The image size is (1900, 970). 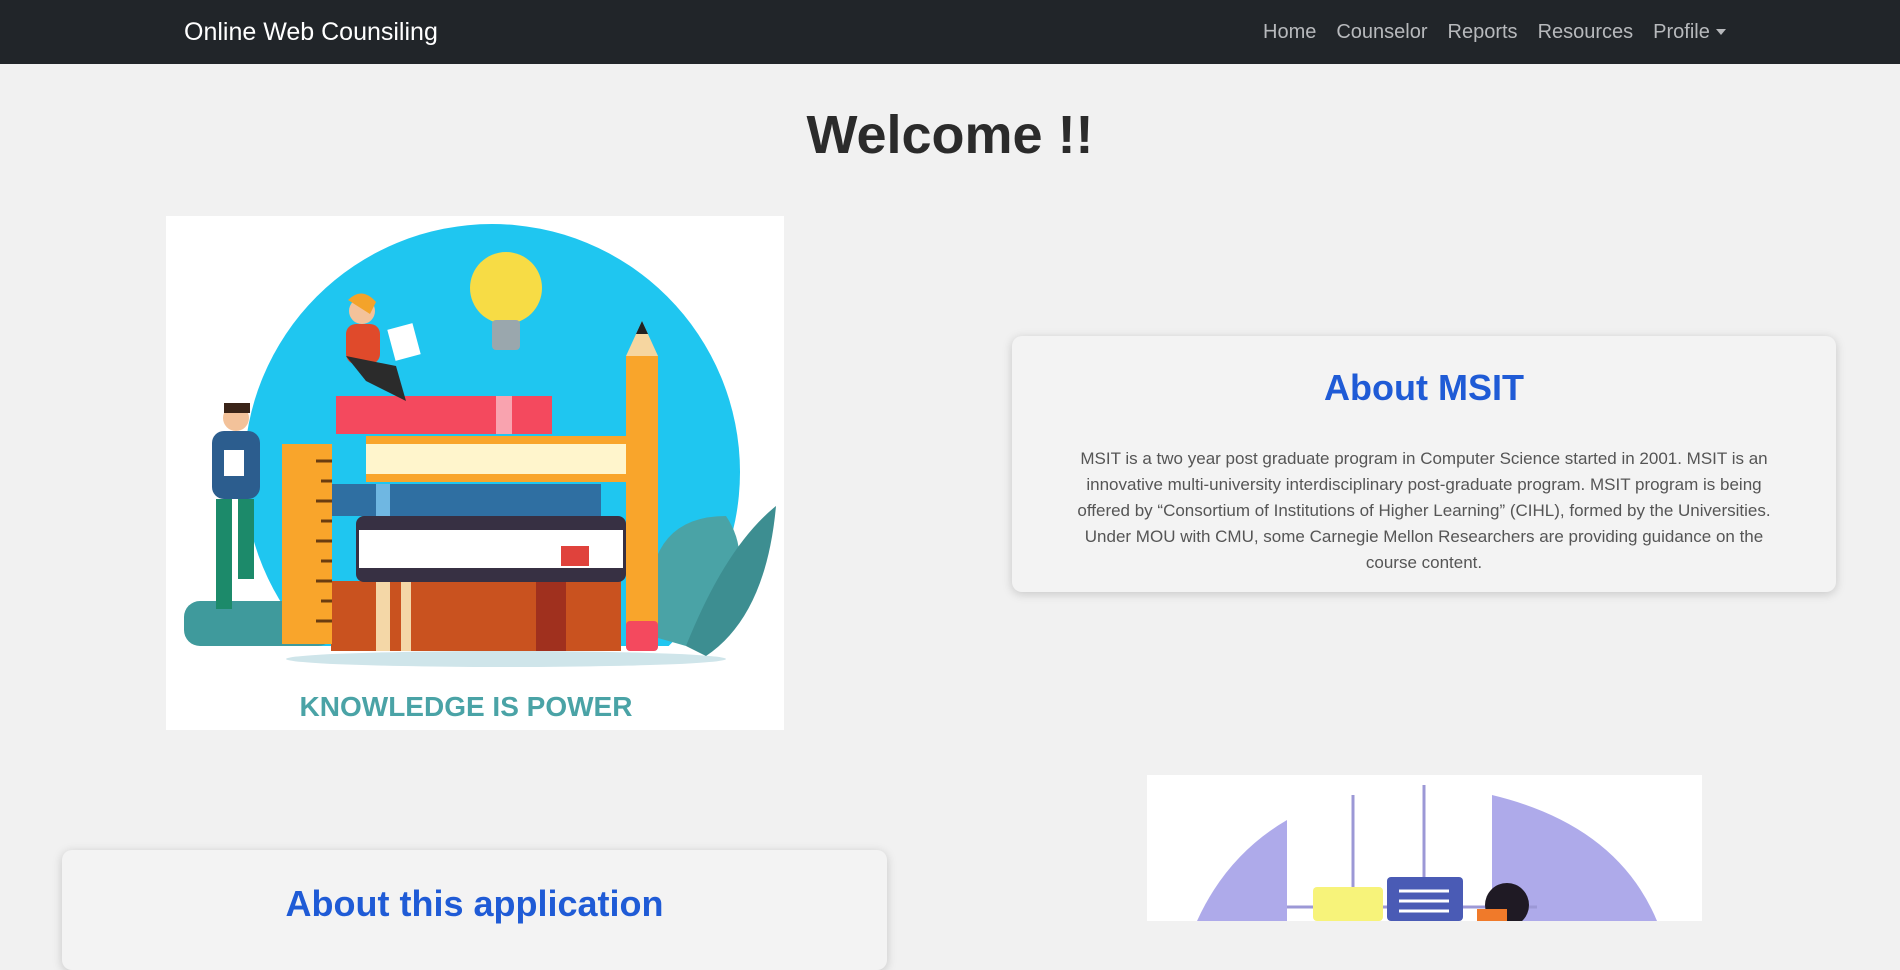 I want to click on page-title: Welcome !!, so click(x=950, y=135).